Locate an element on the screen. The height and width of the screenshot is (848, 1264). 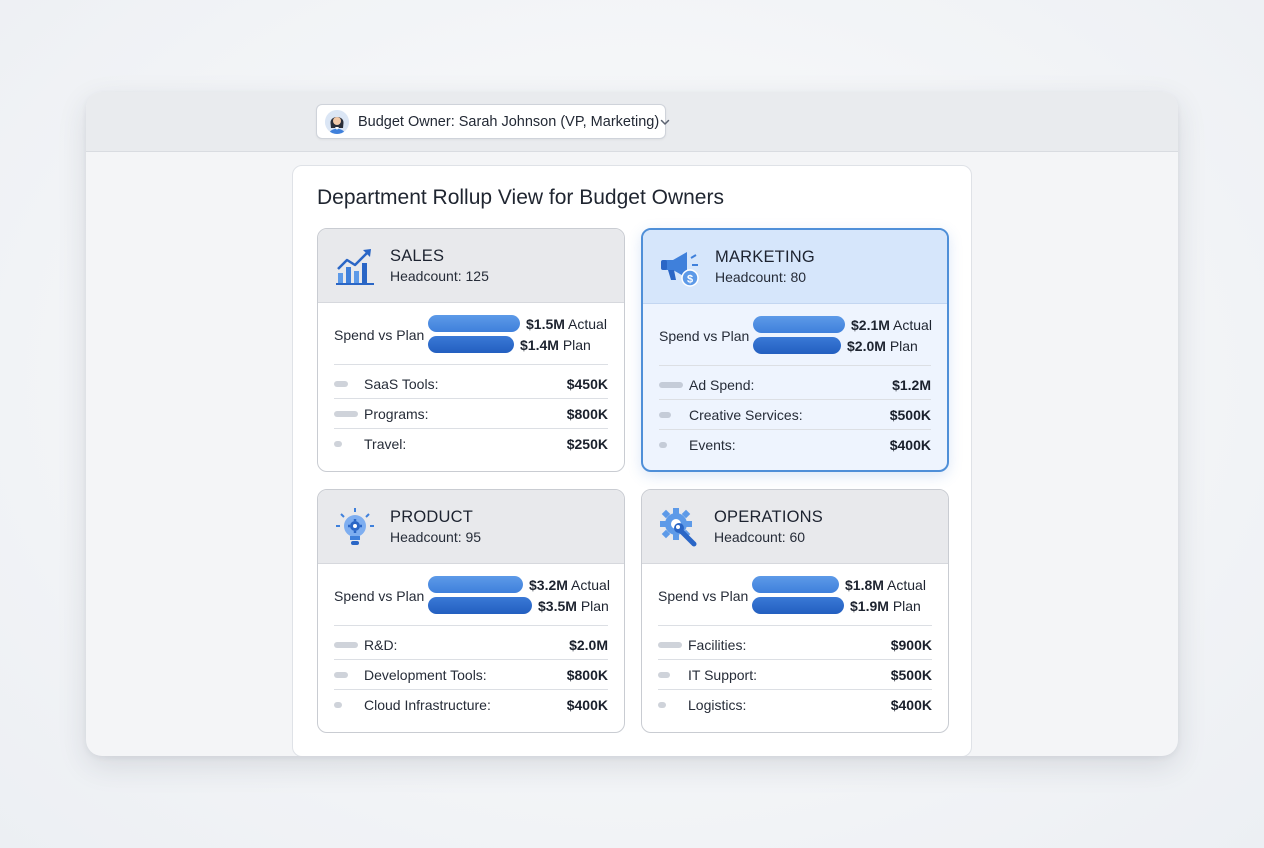
actual-label: $1.8M Actual is located at coordinates (885, 585).